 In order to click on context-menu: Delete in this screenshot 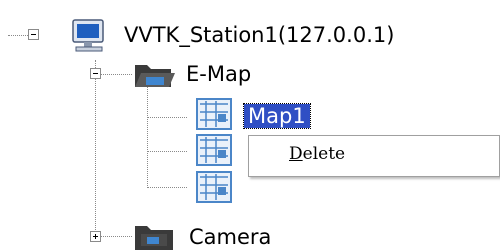, I will do `click(374, 156)`.